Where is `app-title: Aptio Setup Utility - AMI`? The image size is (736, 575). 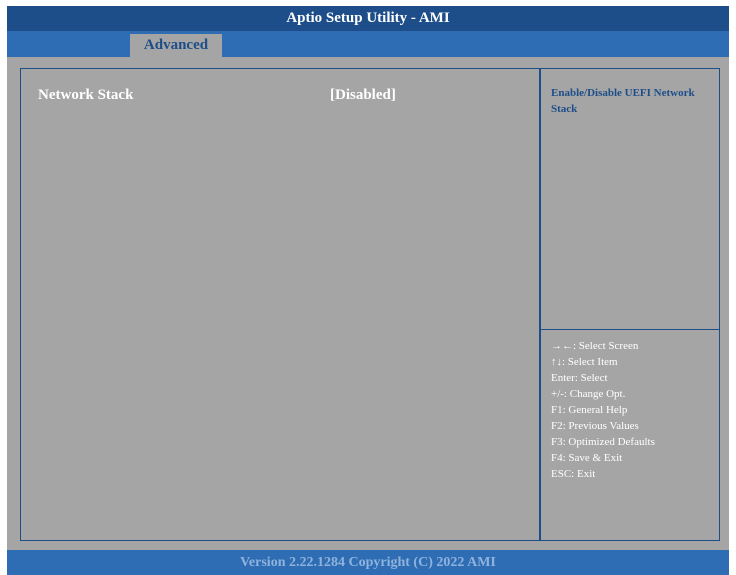
app-title: Aptio Setup Utility - AMI is located at coordinates (368, 18).